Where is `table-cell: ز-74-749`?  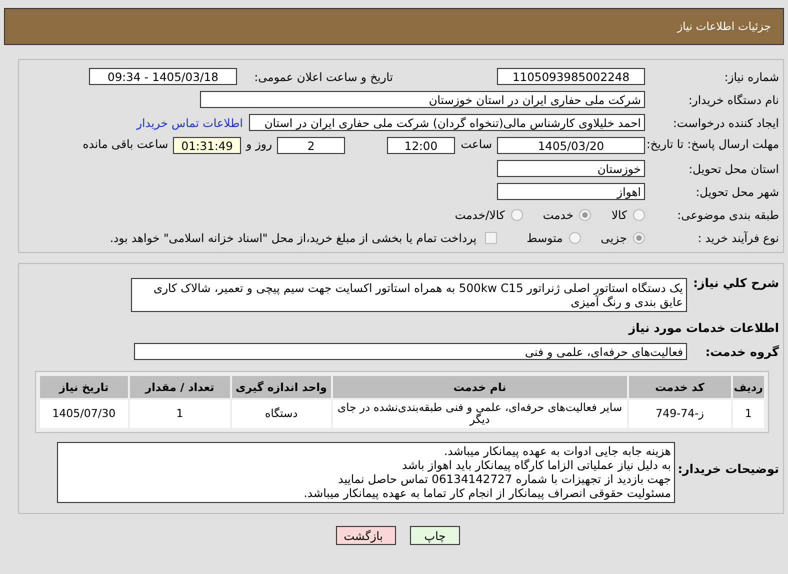
table-cell: ز-74-749 is located at coordinates (679, 414).